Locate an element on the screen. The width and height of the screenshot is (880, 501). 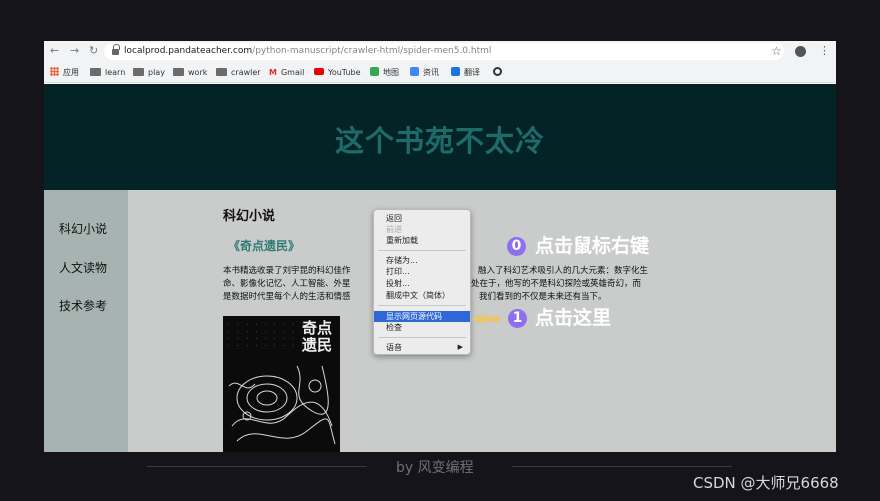
submenu-arrow-icon: ▶ is located at coordinates (460, 347).